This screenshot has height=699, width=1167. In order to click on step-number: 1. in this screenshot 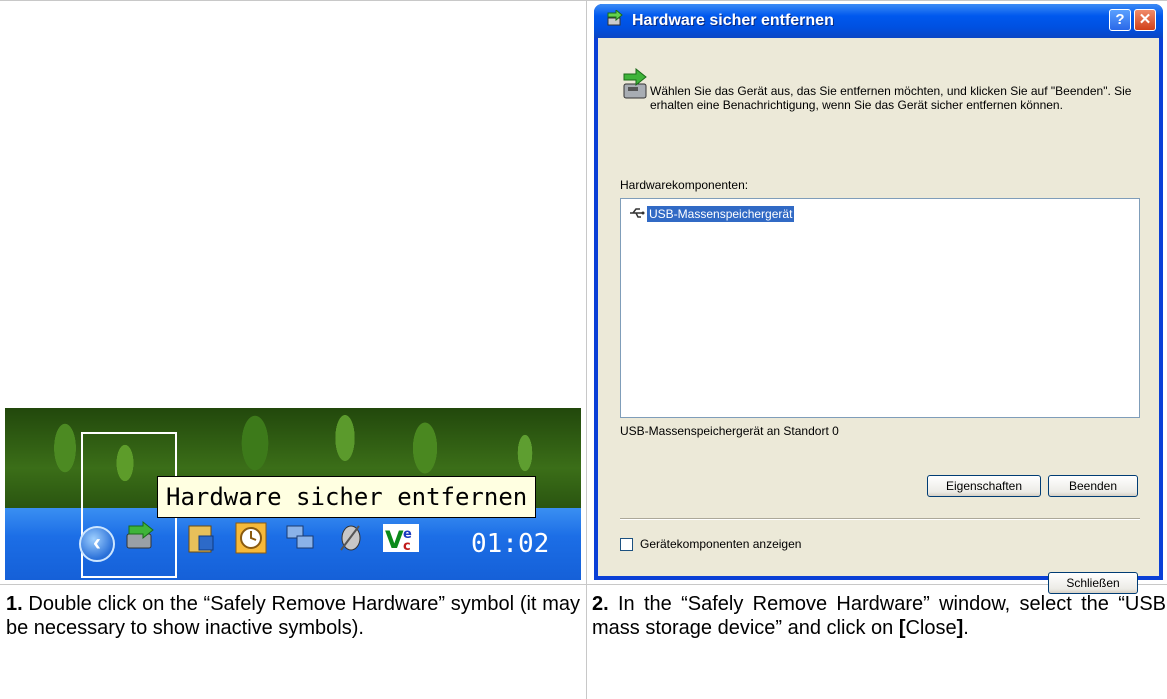, I will do `click(14, 604)`.